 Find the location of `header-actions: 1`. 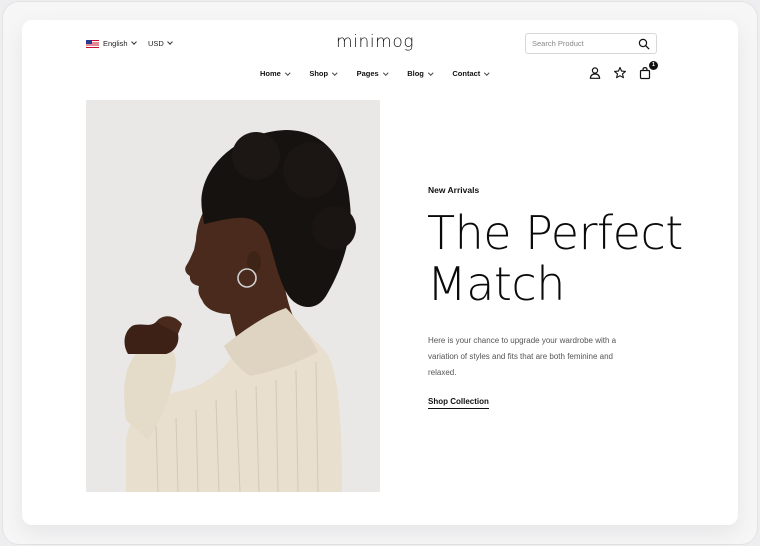

header-actions: 1 is located at coordinates (625, 70).